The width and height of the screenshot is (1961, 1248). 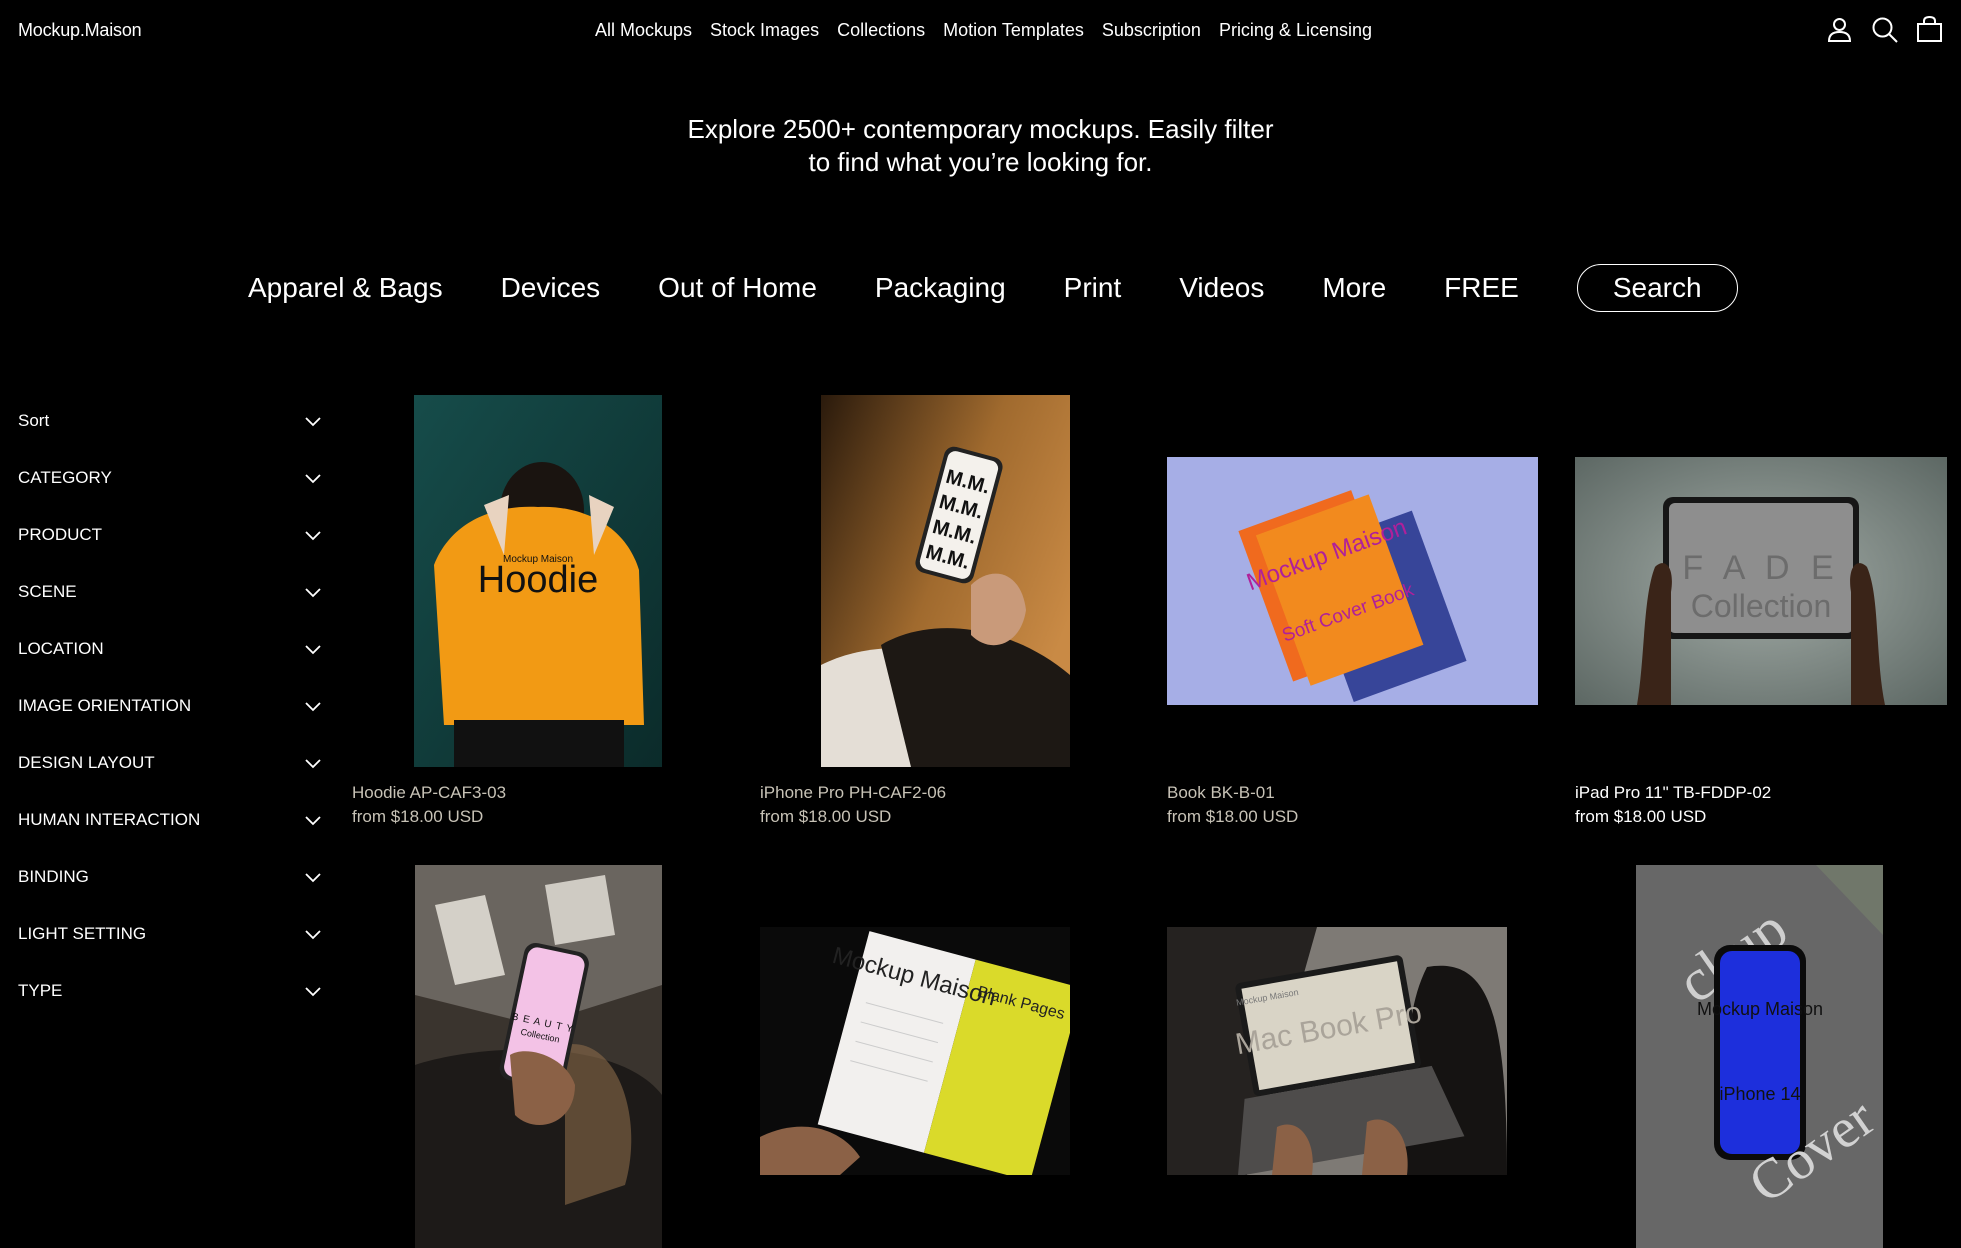 I want to click on hero-line-2: to find what you’re looking for., so click(x=980, y=162).